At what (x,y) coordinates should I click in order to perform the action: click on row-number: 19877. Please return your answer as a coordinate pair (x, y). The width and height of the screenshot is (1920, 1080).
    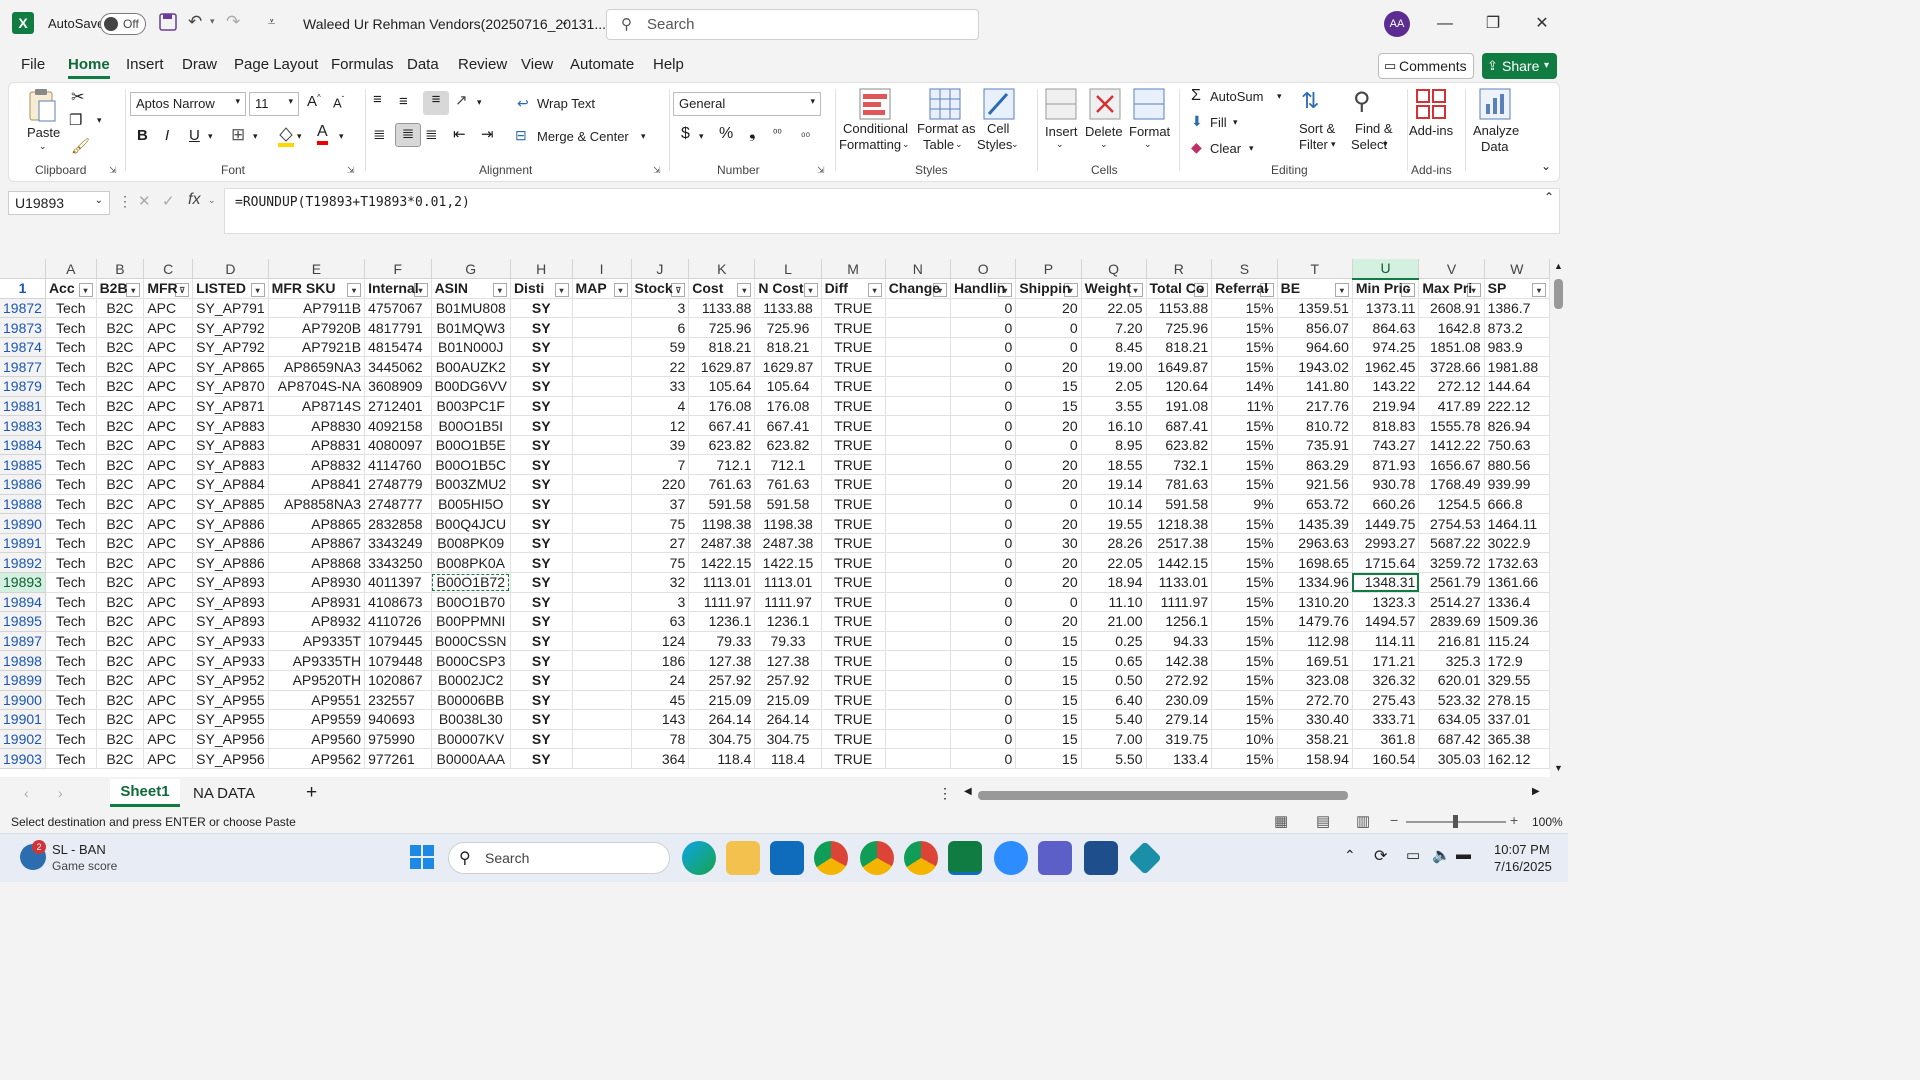
    Looking at the image, I should click on (23, 367).